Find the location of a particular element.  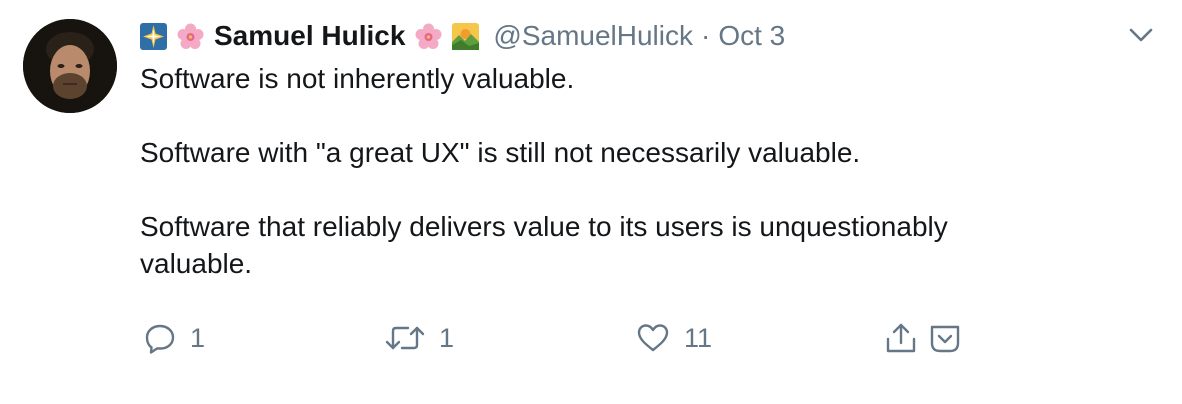

retweet-count: 1 is located at coordinates (447, 337).